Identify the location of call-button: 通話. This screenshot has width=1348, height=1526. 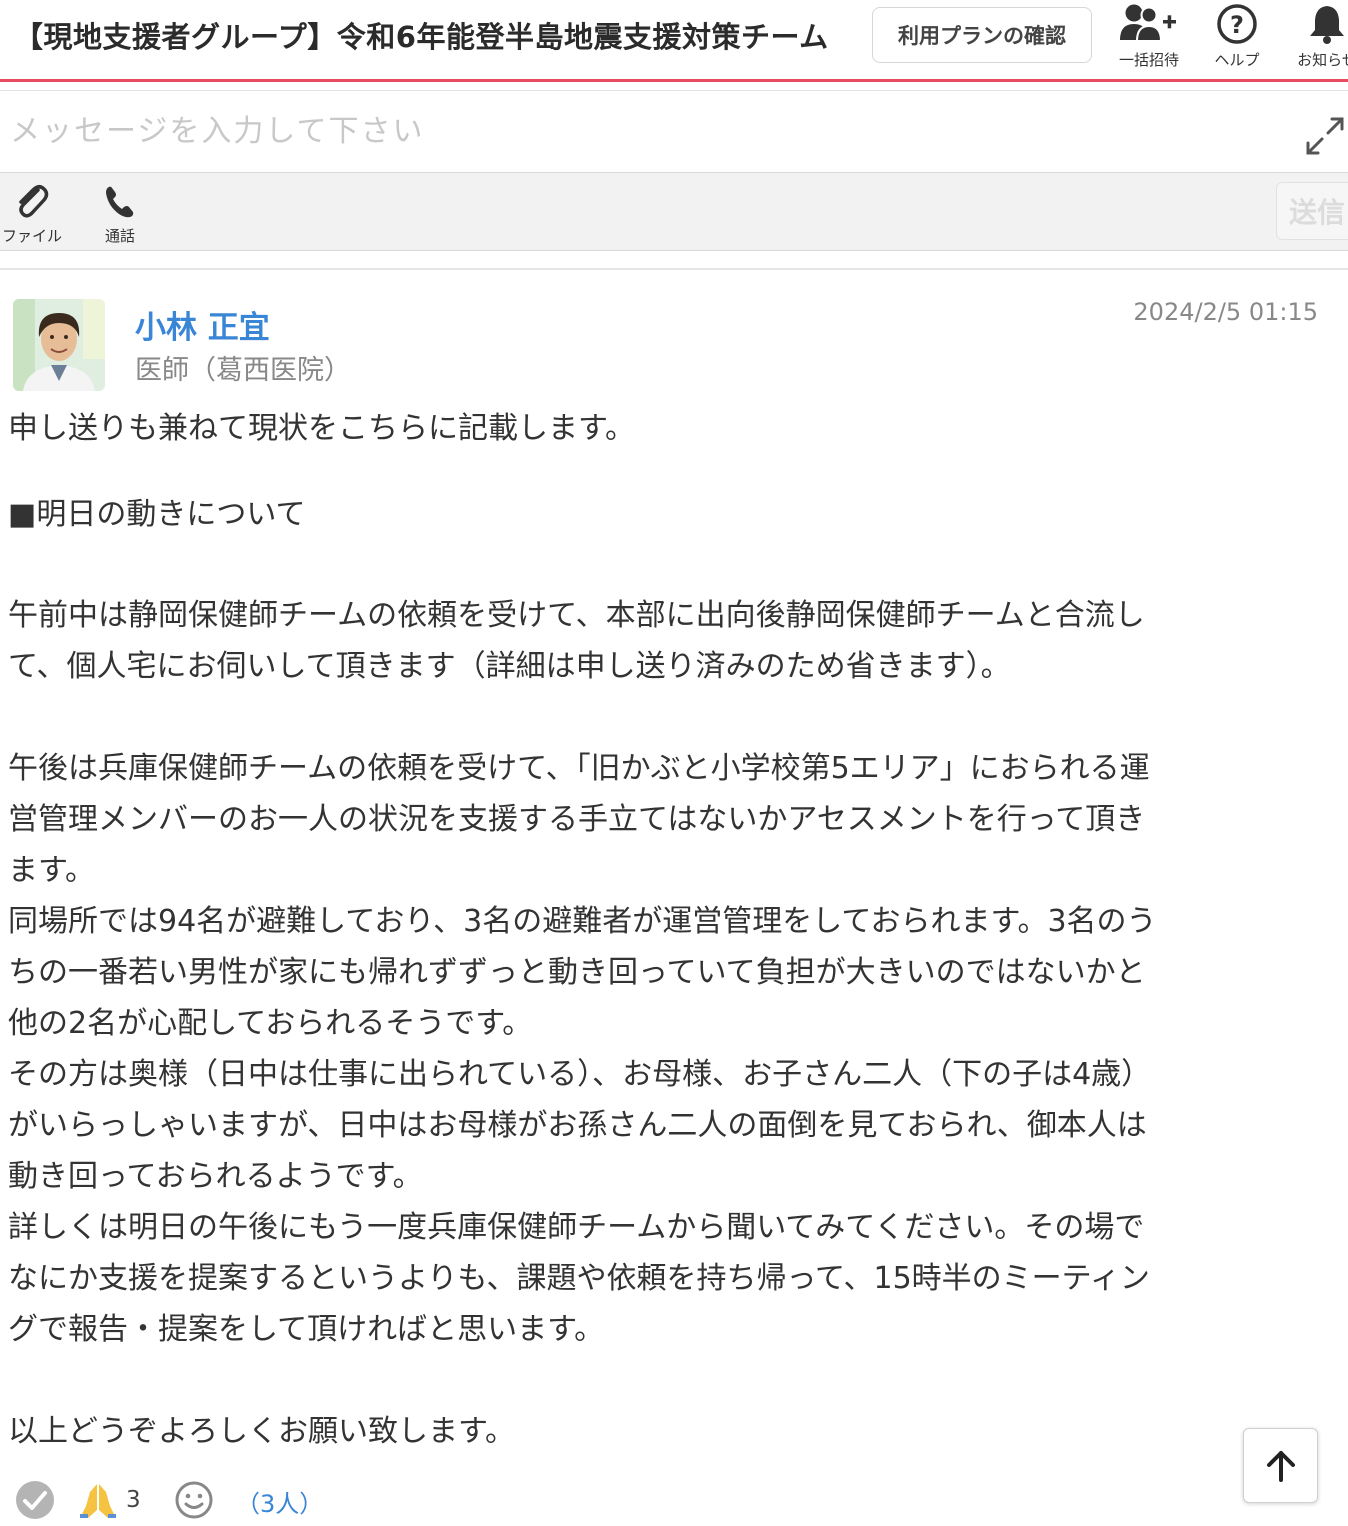
(120, 213).